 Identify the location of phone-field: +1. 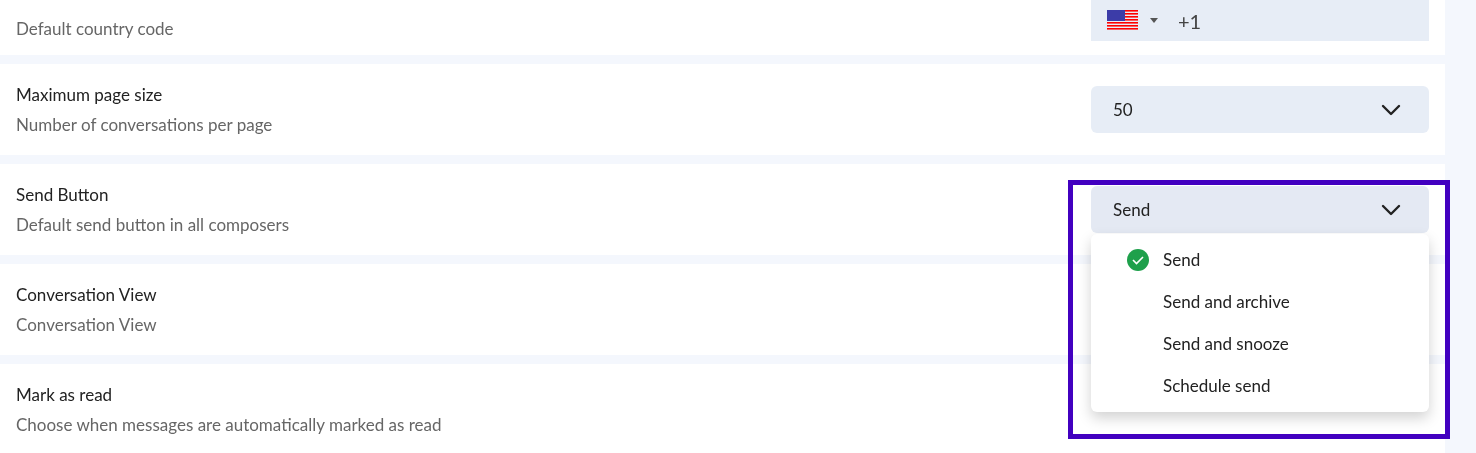
(1260, 20).